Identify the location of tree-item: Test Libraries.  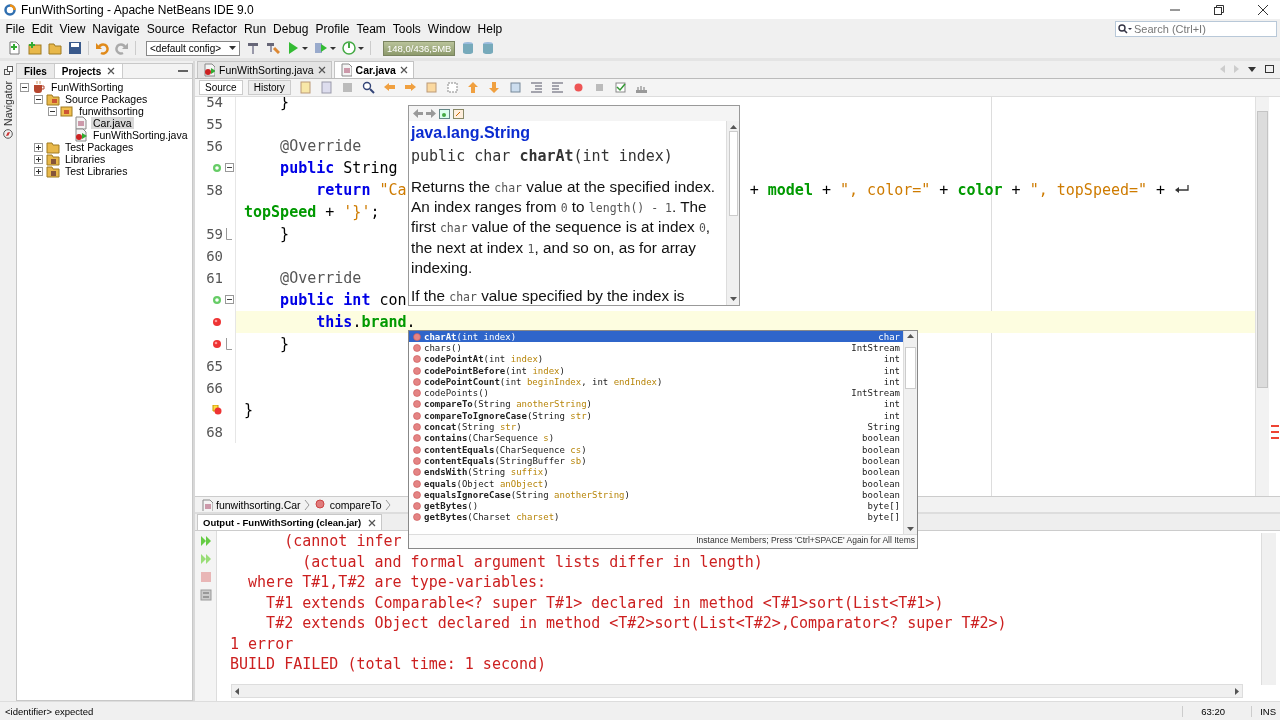
(96, 171).